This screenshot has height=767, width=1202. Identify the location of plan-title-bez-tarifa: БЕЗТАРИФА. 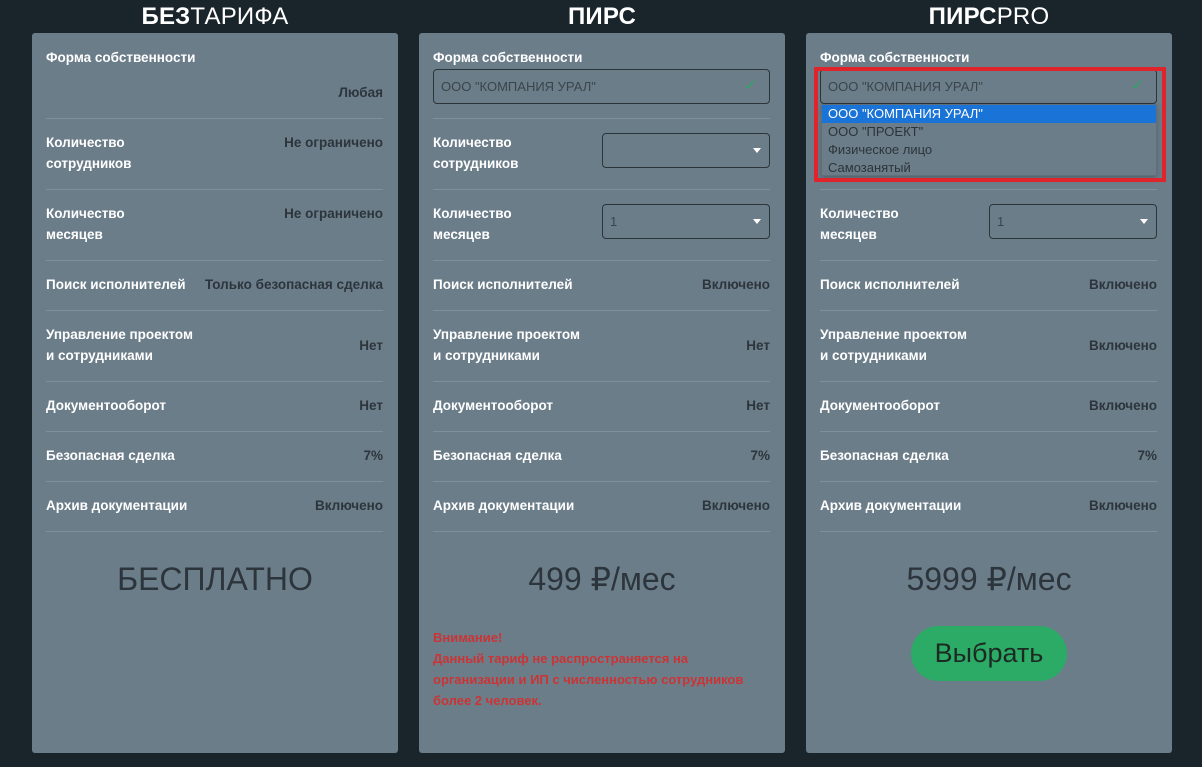
(215, 17).